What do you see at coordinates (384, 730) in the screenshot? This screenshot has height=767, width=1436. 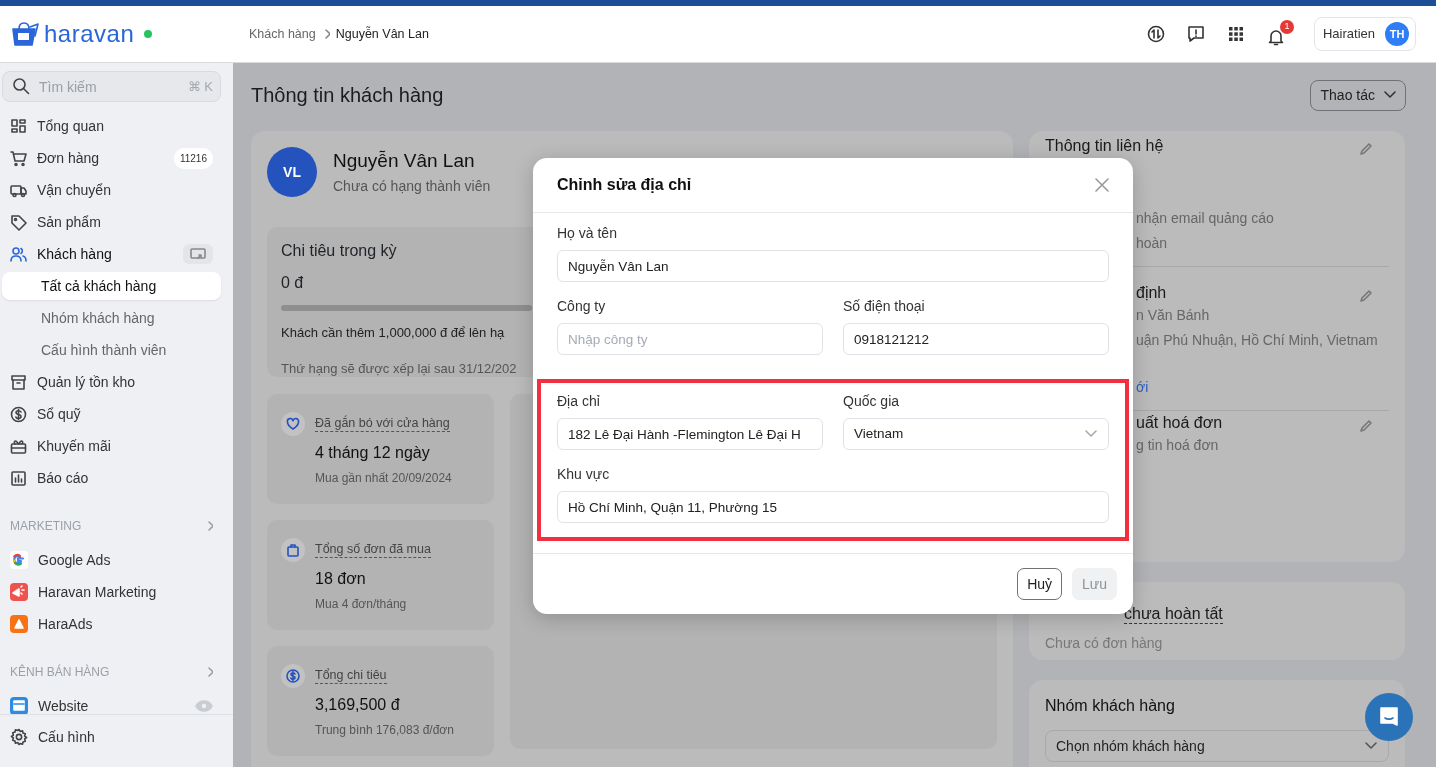 I see `stat-note: Trung bình 176,083 đ/đơn` at bounding box center [384, 730].